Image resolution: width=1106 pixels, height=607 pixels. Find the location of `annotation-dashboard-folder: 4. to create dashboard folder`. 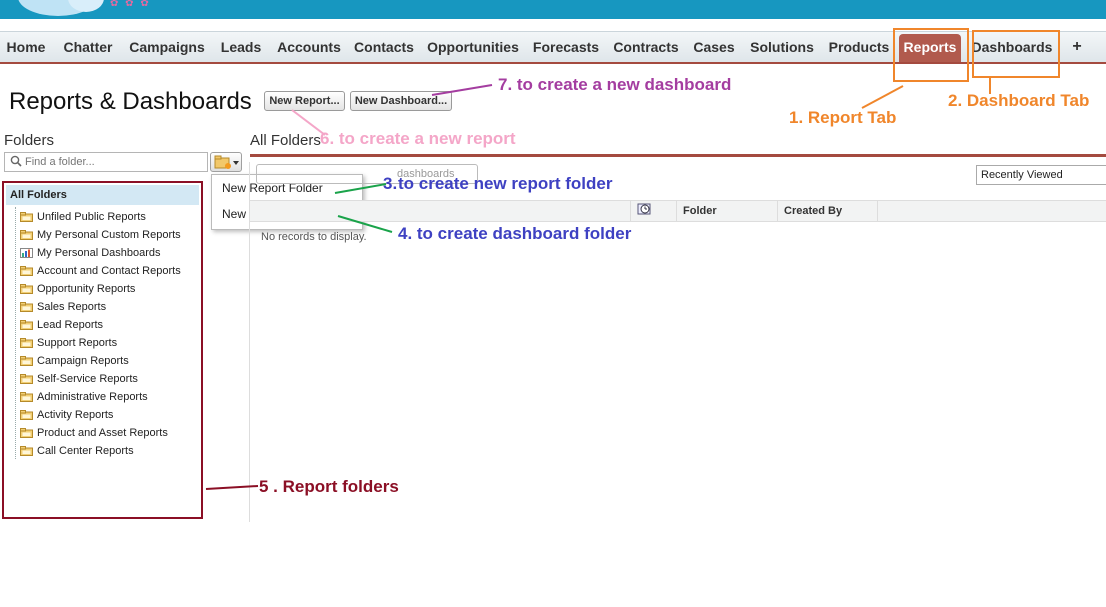

annotation-dashboard-folder: 4. to create dashboard folder is located at coordinates (515, 233).